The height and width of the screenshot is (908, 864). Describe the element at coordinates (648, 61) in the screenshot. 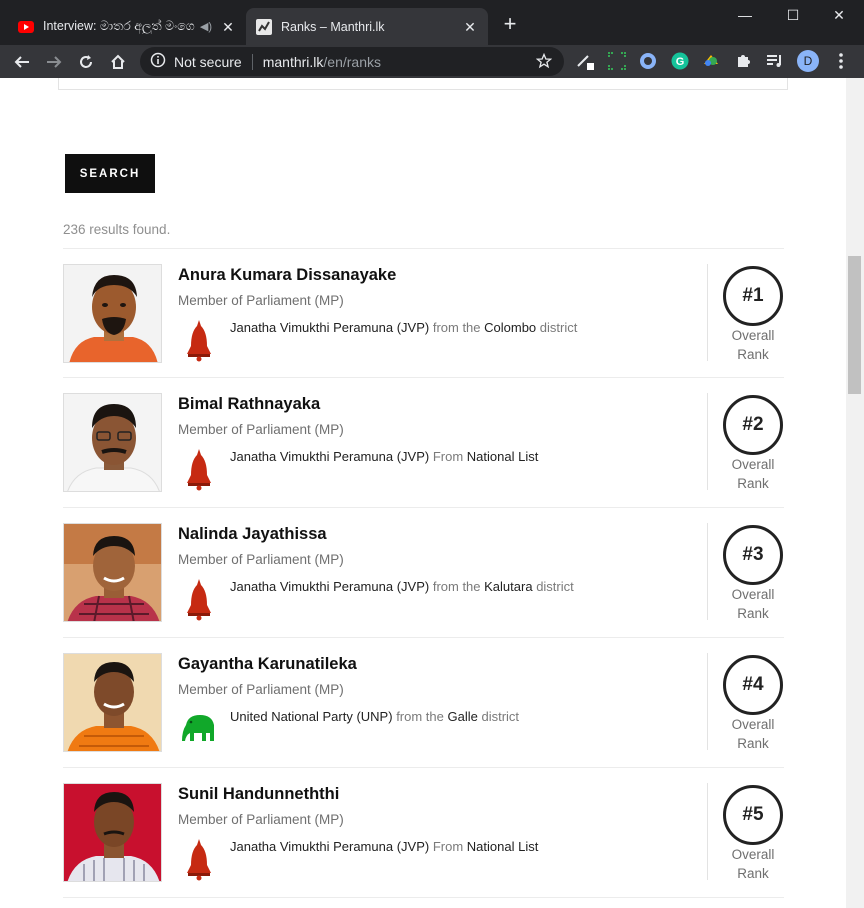

I see `circle-extension-icon` at that location.